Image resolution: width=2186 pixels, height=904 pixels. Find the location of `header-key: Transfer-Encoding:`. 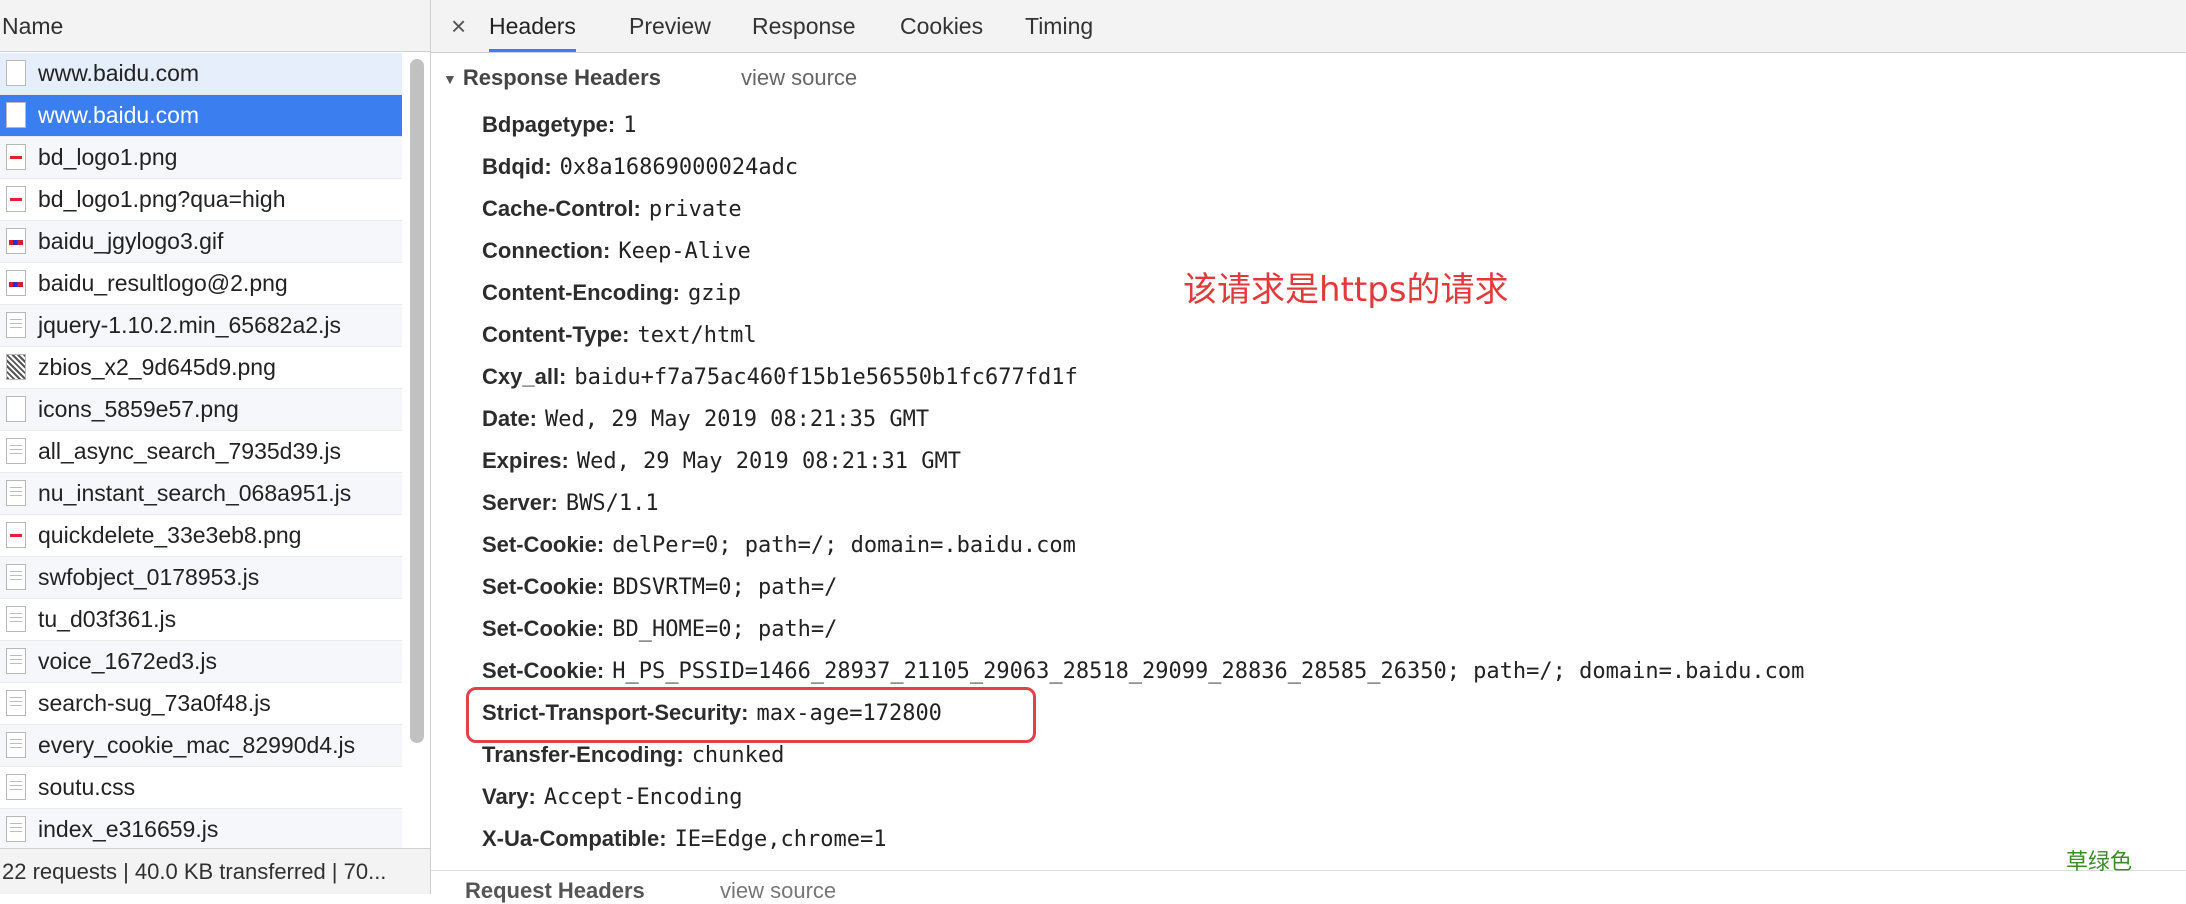

header-key: Transfer-Encoding: is located at coordinates (583, 754).